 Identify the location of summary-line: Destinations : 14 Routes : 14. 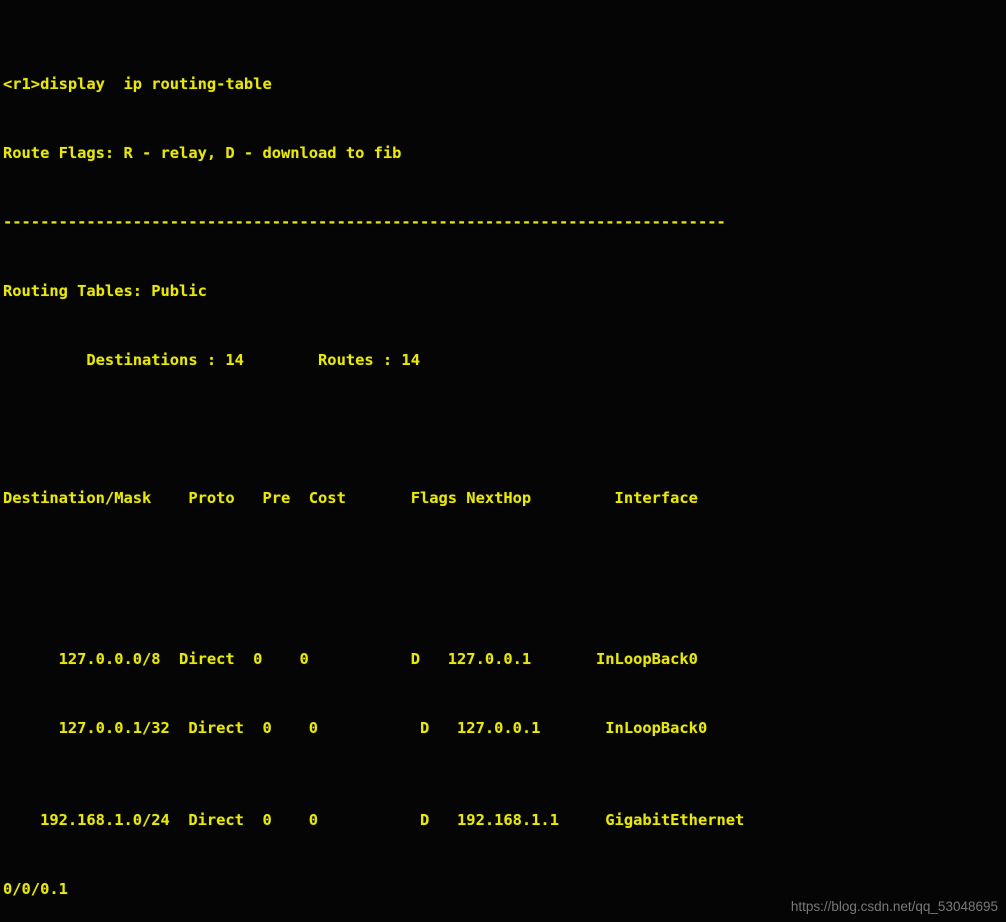
(211, 360).